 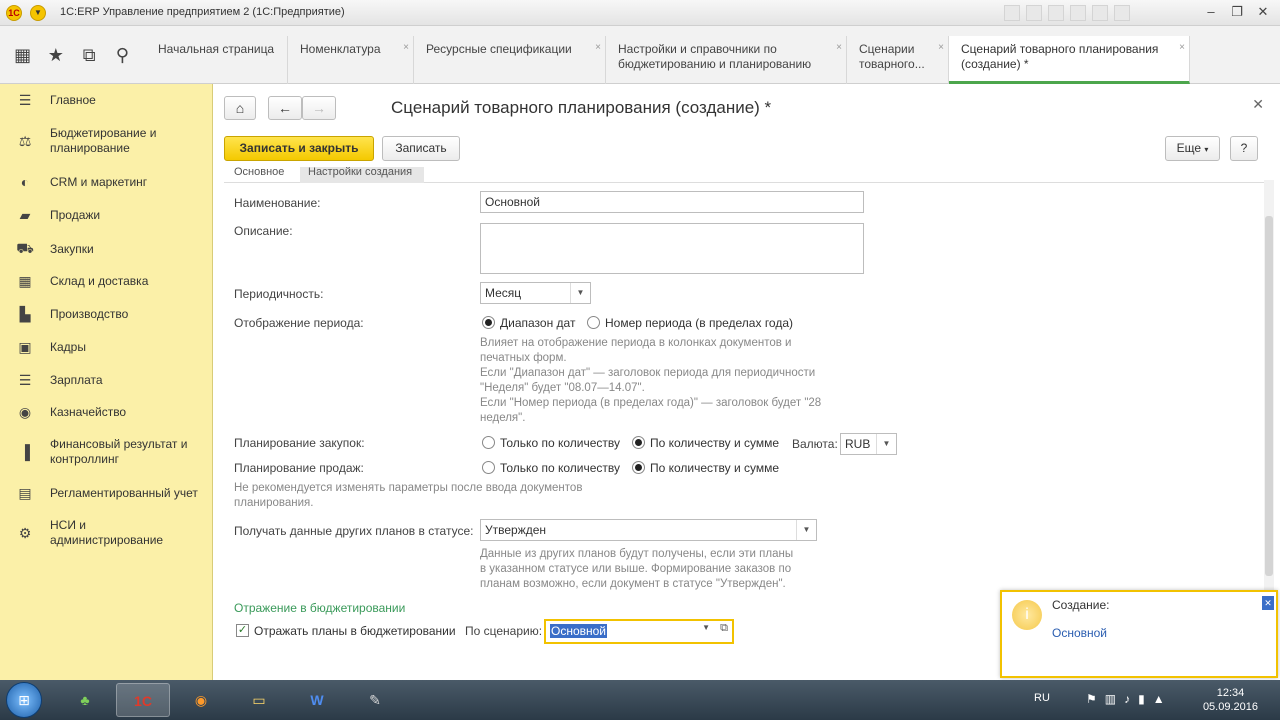 What do you see at coordinates (488, 467) in the screenshot?
I see `radio-sales-qty` at bounding box center [488, 467].